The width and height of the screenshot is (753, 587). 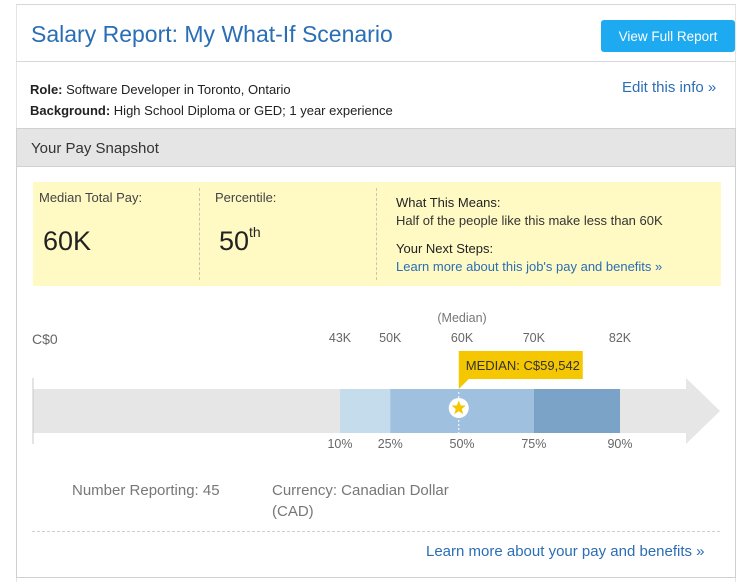 I want to click on value-label: 43K, so click(x=340, y=338).